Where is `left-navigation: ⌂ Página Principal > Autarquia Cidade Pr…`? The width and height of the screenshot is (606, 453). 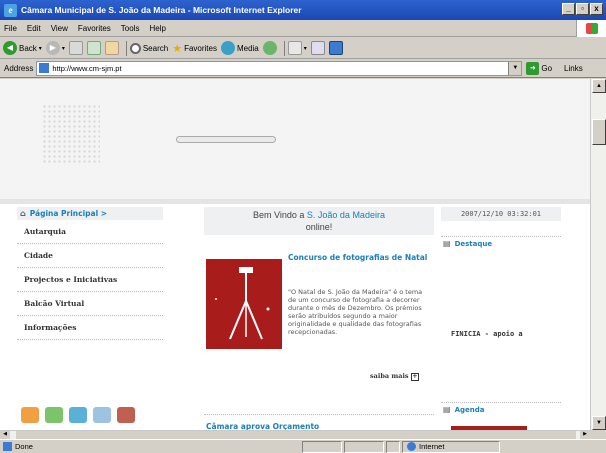
left-navigation: ⌂ Página Principal > Autarquia Cidade Pr… is located at coordinates (90, 273).